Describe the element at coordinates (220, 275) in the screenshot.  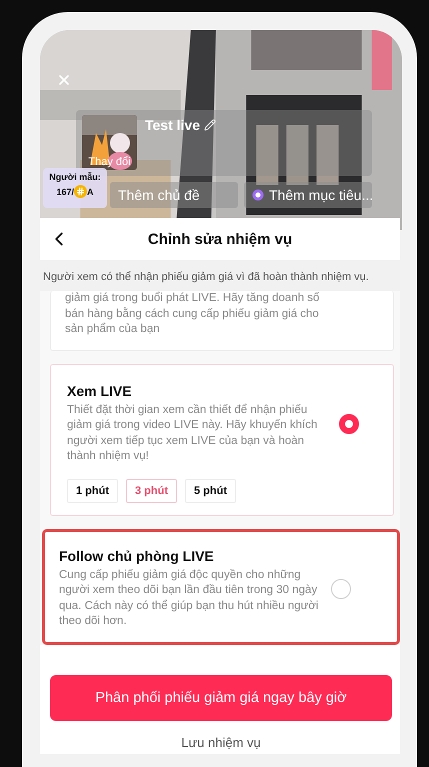
I see `sheet-description: Người xem có thể nhận phiếu giảm giá vì đã hoàn thành nhiệm vụ.` at that location.